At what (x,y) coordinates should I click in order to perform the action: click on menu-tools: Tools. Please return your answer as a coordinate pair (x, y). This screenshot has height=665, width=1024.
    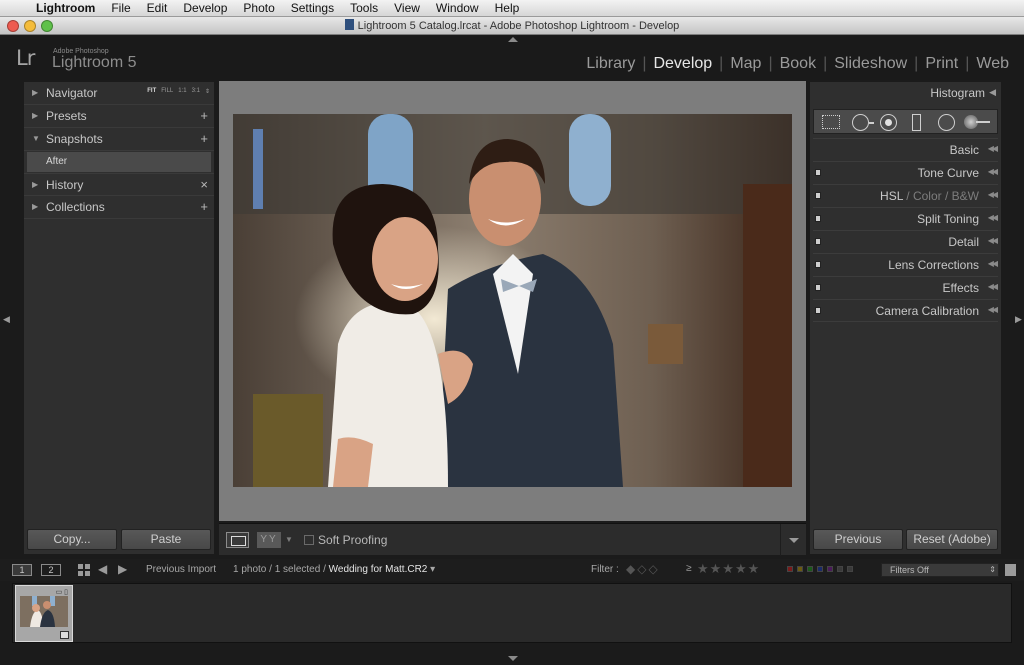
    Looking at the image, I should click on (364, 8).